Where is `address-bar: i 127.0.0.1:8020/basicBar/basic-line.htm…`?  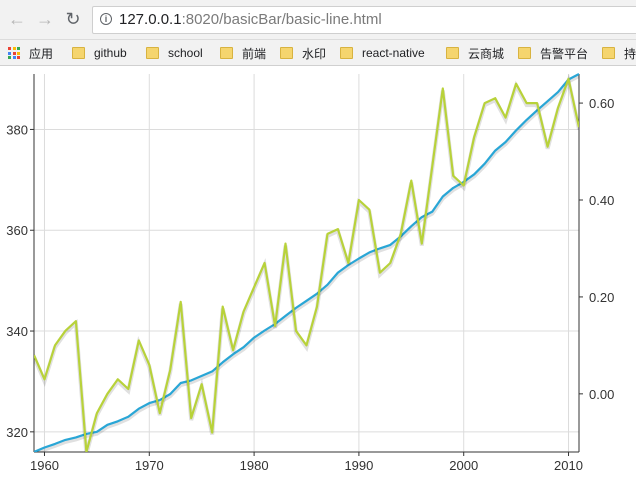 address-bar: i 127.0.0.1:8020/basicBar/basic-line.htm… is located at coordinates (364, 20).